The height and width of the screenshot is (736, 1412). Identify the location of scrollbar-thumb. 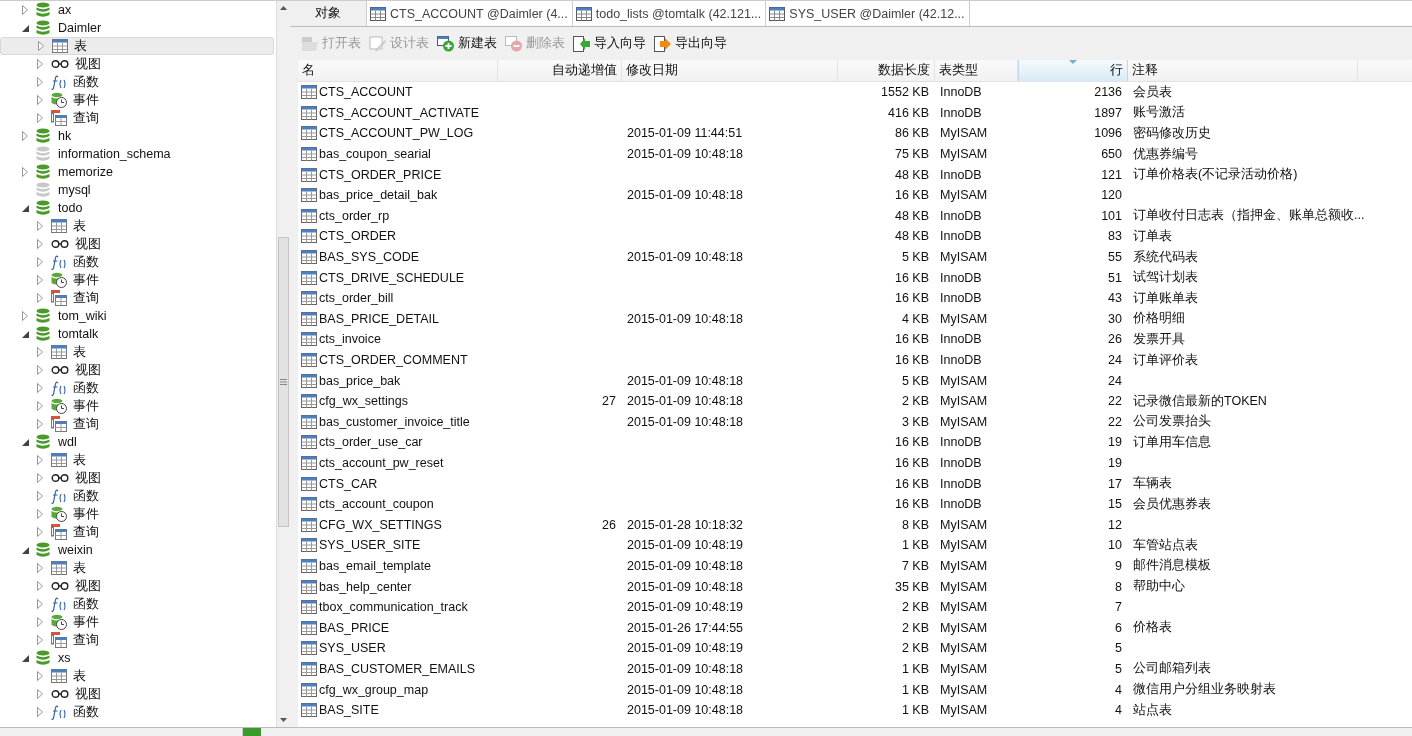
(283, 382).